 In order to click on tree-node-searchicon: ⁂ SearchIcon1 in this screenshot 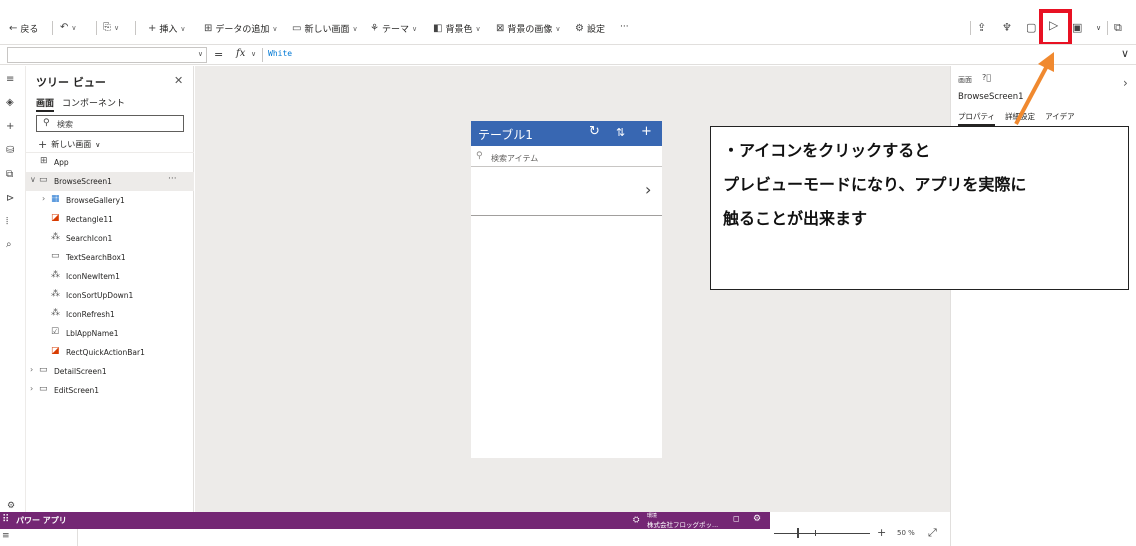, I will do `click(110, 238)`.